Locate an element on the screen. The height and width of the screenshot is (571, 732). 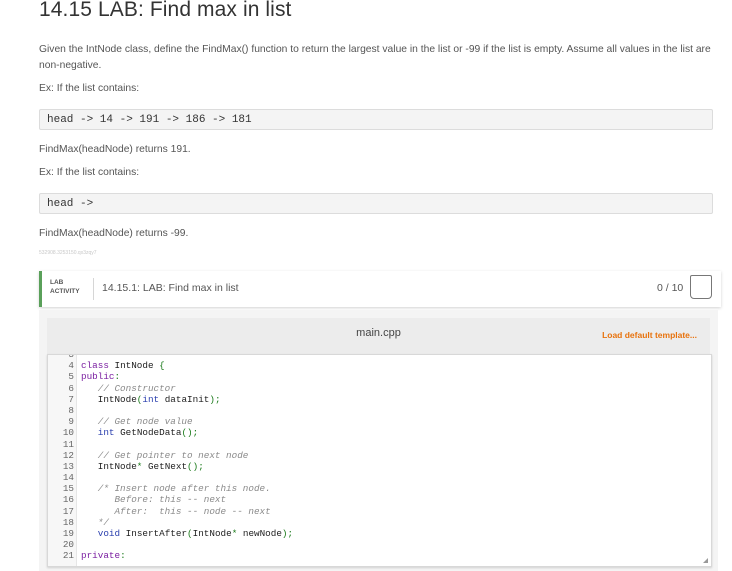
divider is located at coordinates (93, 289).